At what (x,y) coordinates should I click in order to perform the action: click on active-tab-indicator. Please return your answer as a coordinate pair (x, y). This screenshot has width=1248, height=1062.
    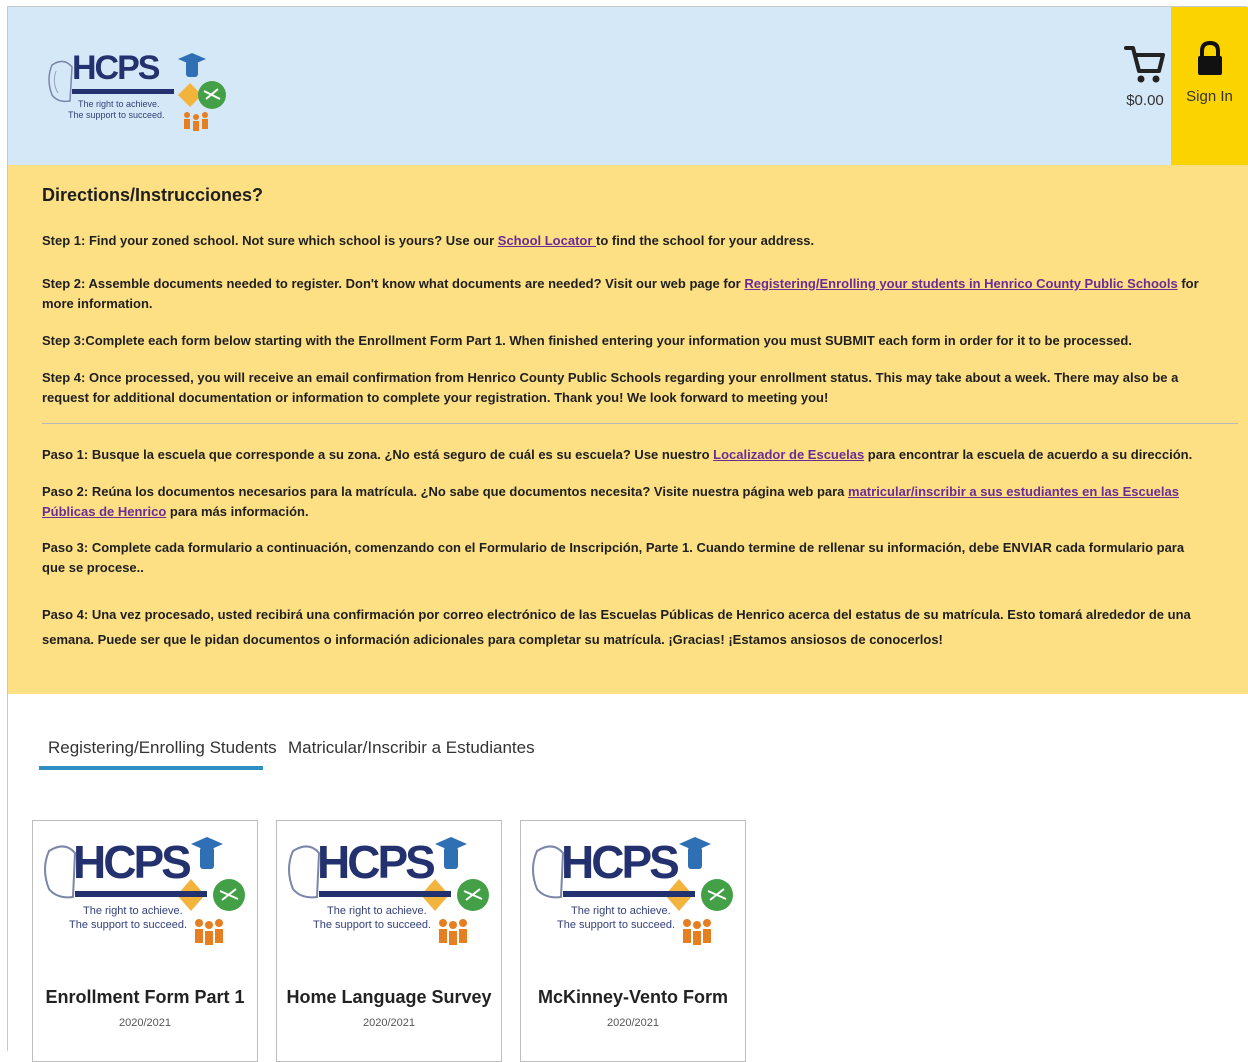
    Looking at the image, I should click on (151, 768).